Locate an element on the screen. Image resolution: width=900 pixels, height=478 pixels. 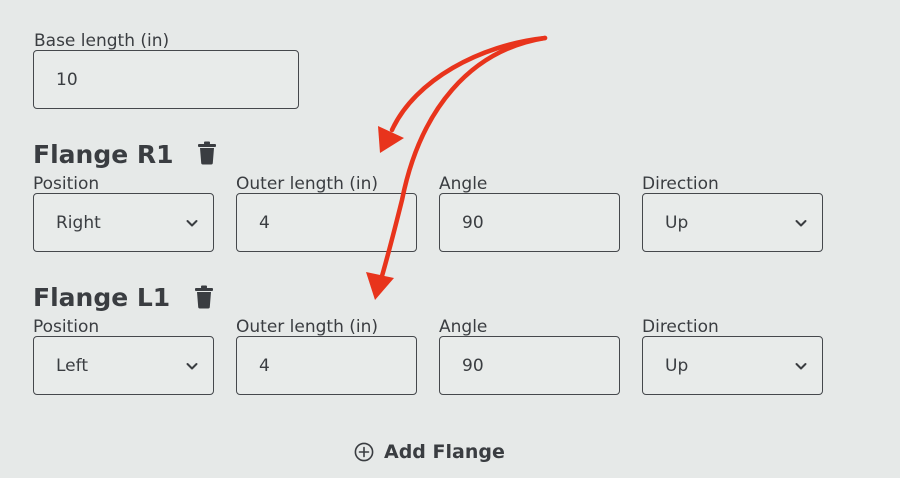
flange-r1-angle-input: 90 is located at coordinates (529, 222).